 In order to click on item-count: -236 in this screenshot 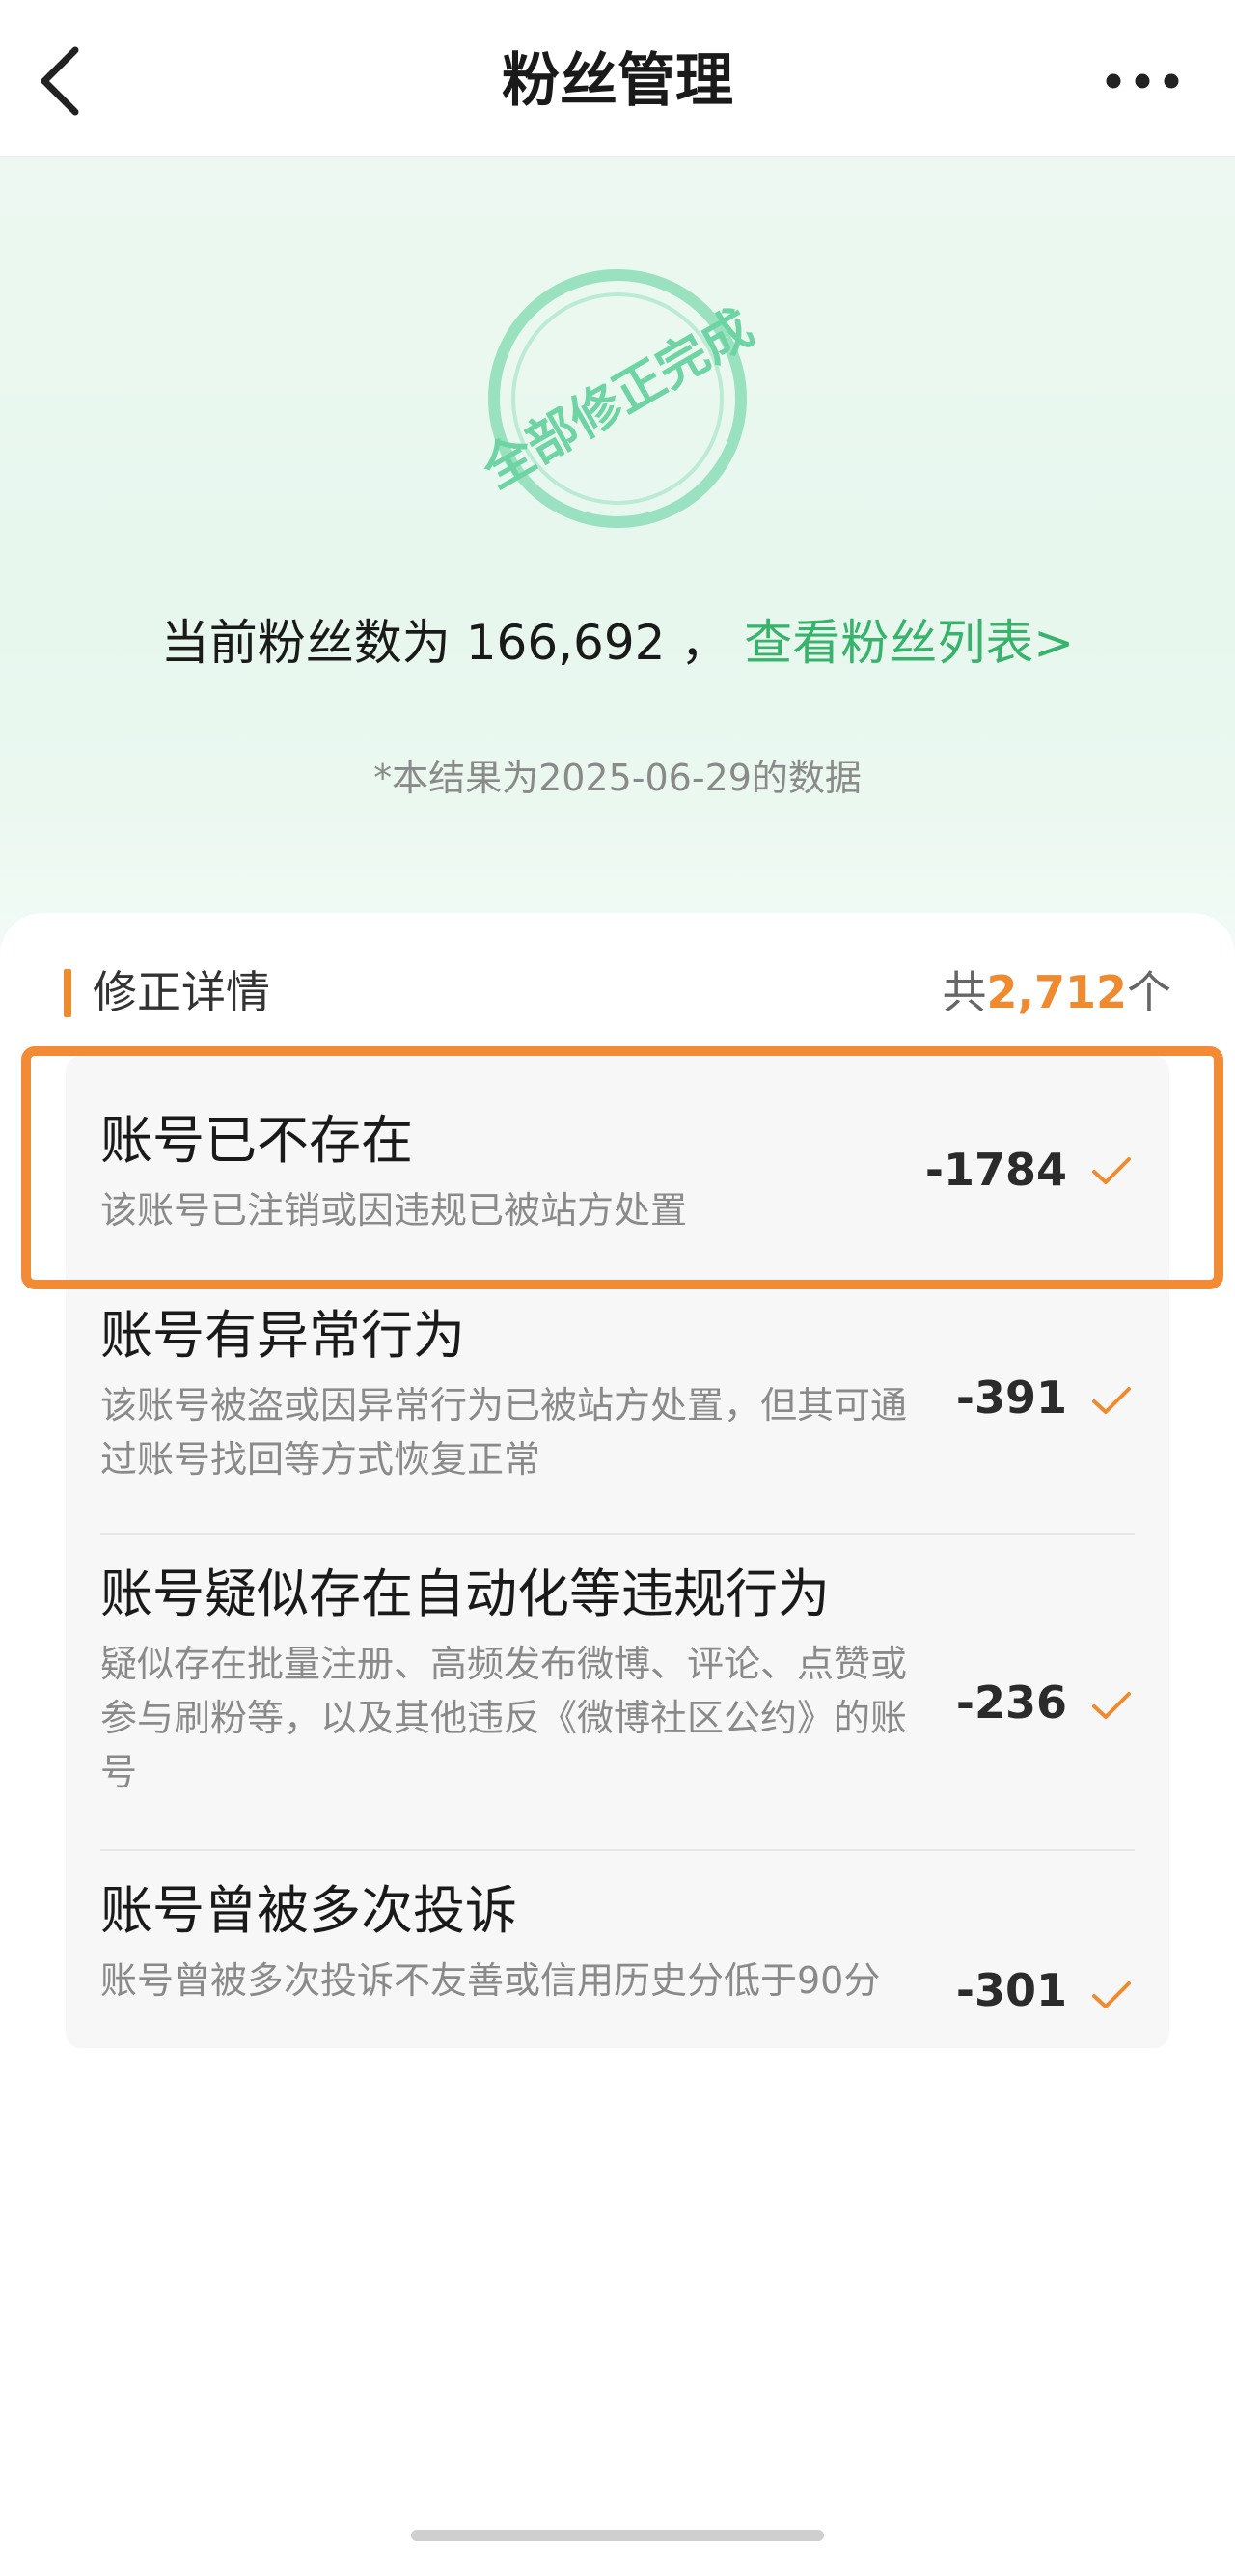, I will do `click(1011, 1702)`.